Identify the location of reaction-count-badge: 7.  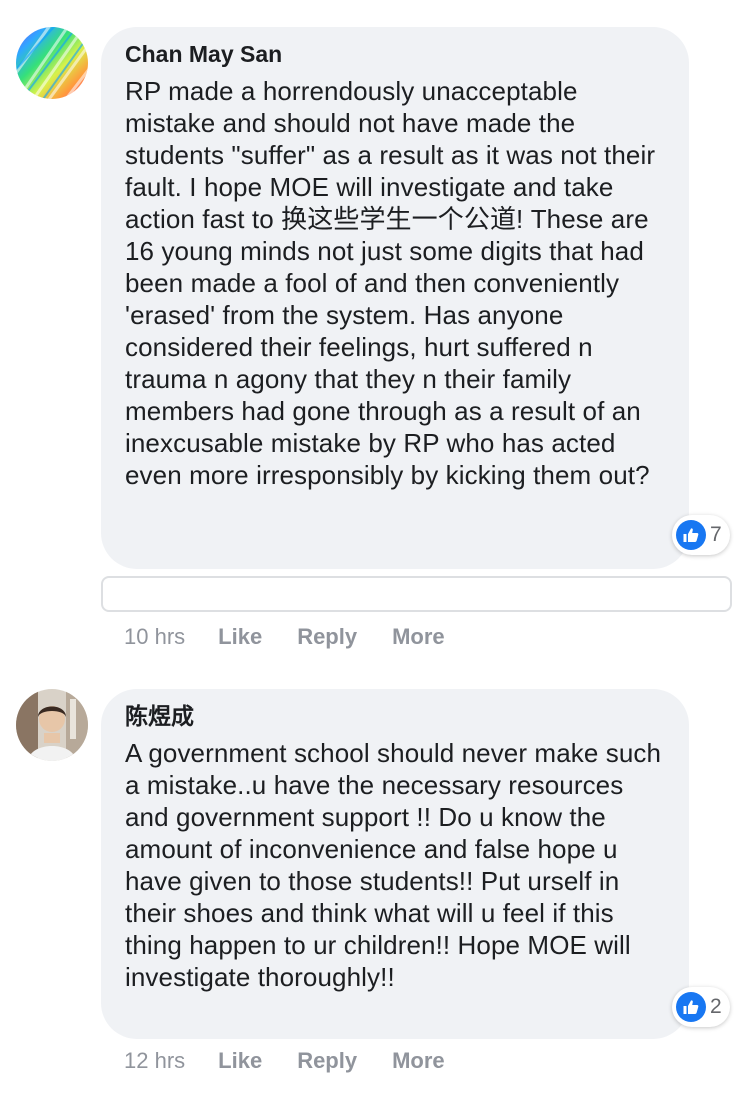
(701, 535).